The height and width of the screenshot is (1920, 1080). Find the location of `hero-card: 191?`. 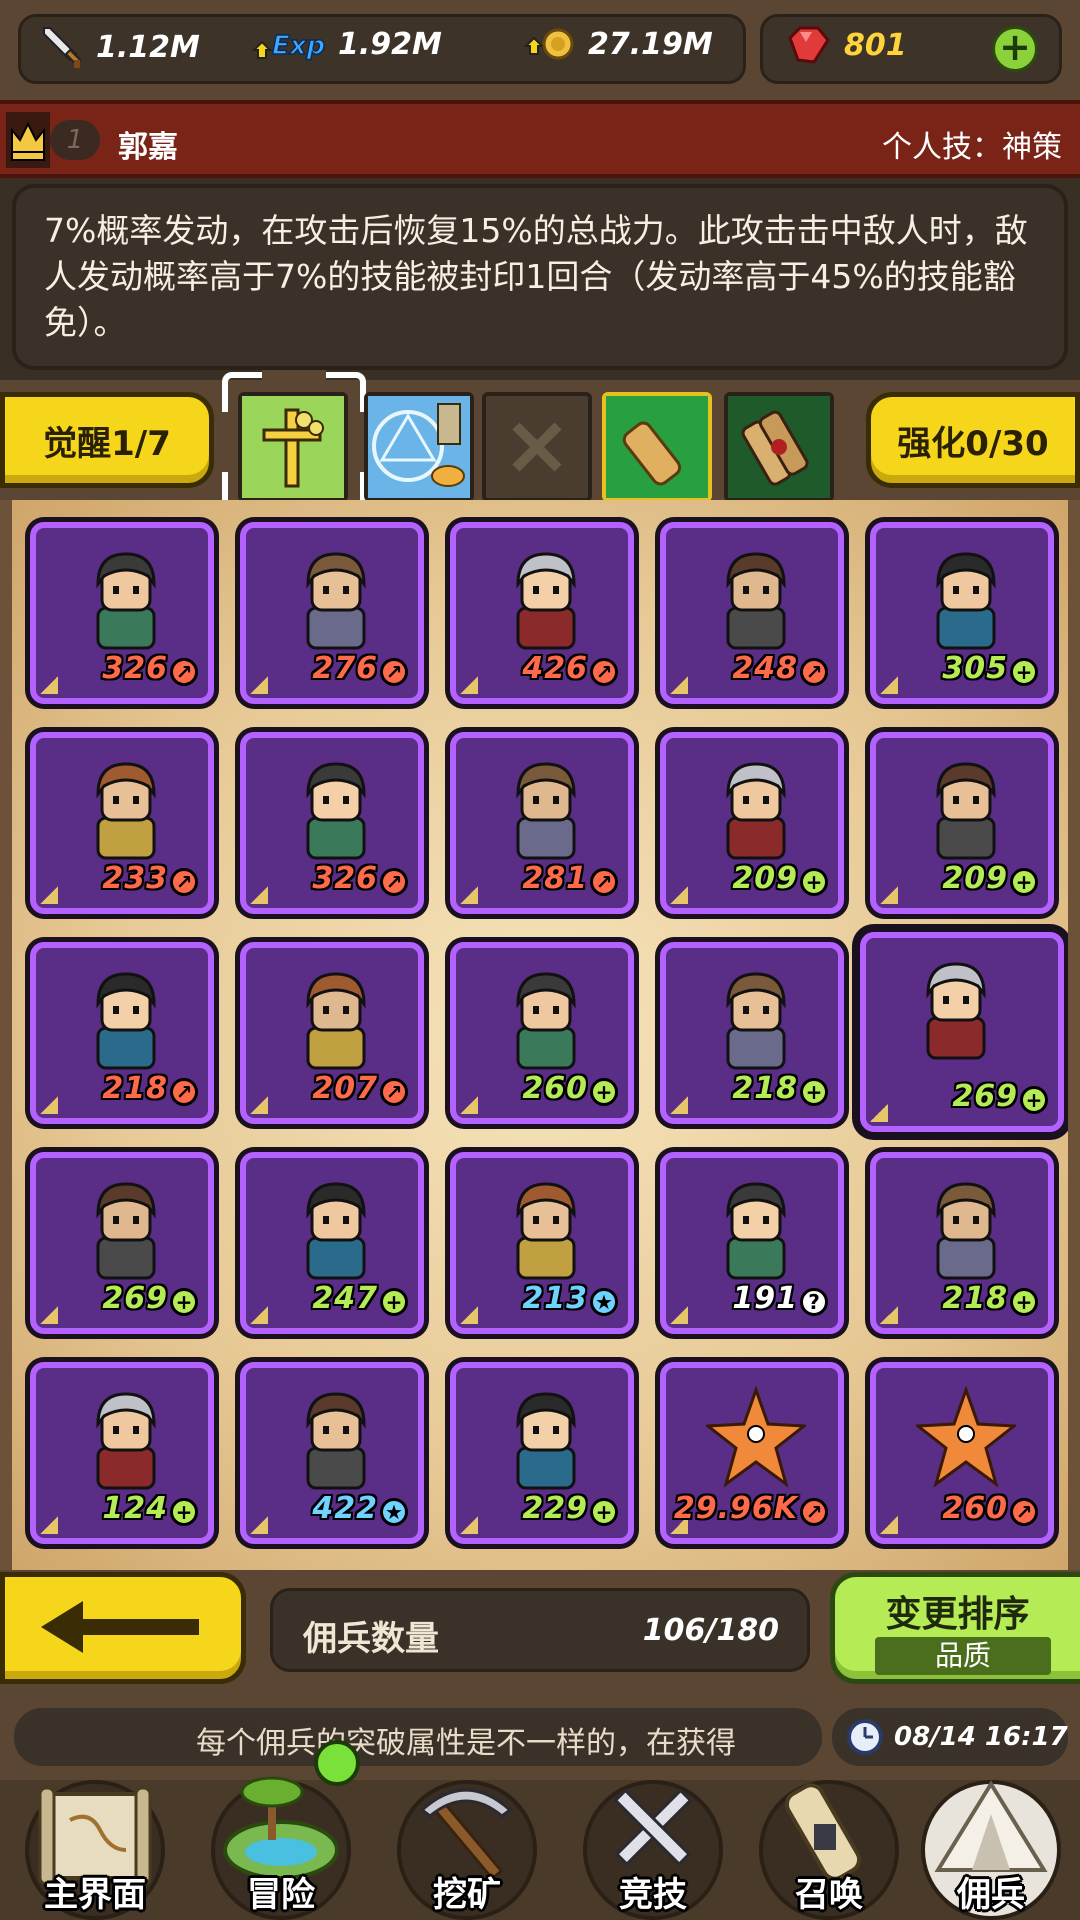

hero-card: 191? is located at coordinates (752, 1243).